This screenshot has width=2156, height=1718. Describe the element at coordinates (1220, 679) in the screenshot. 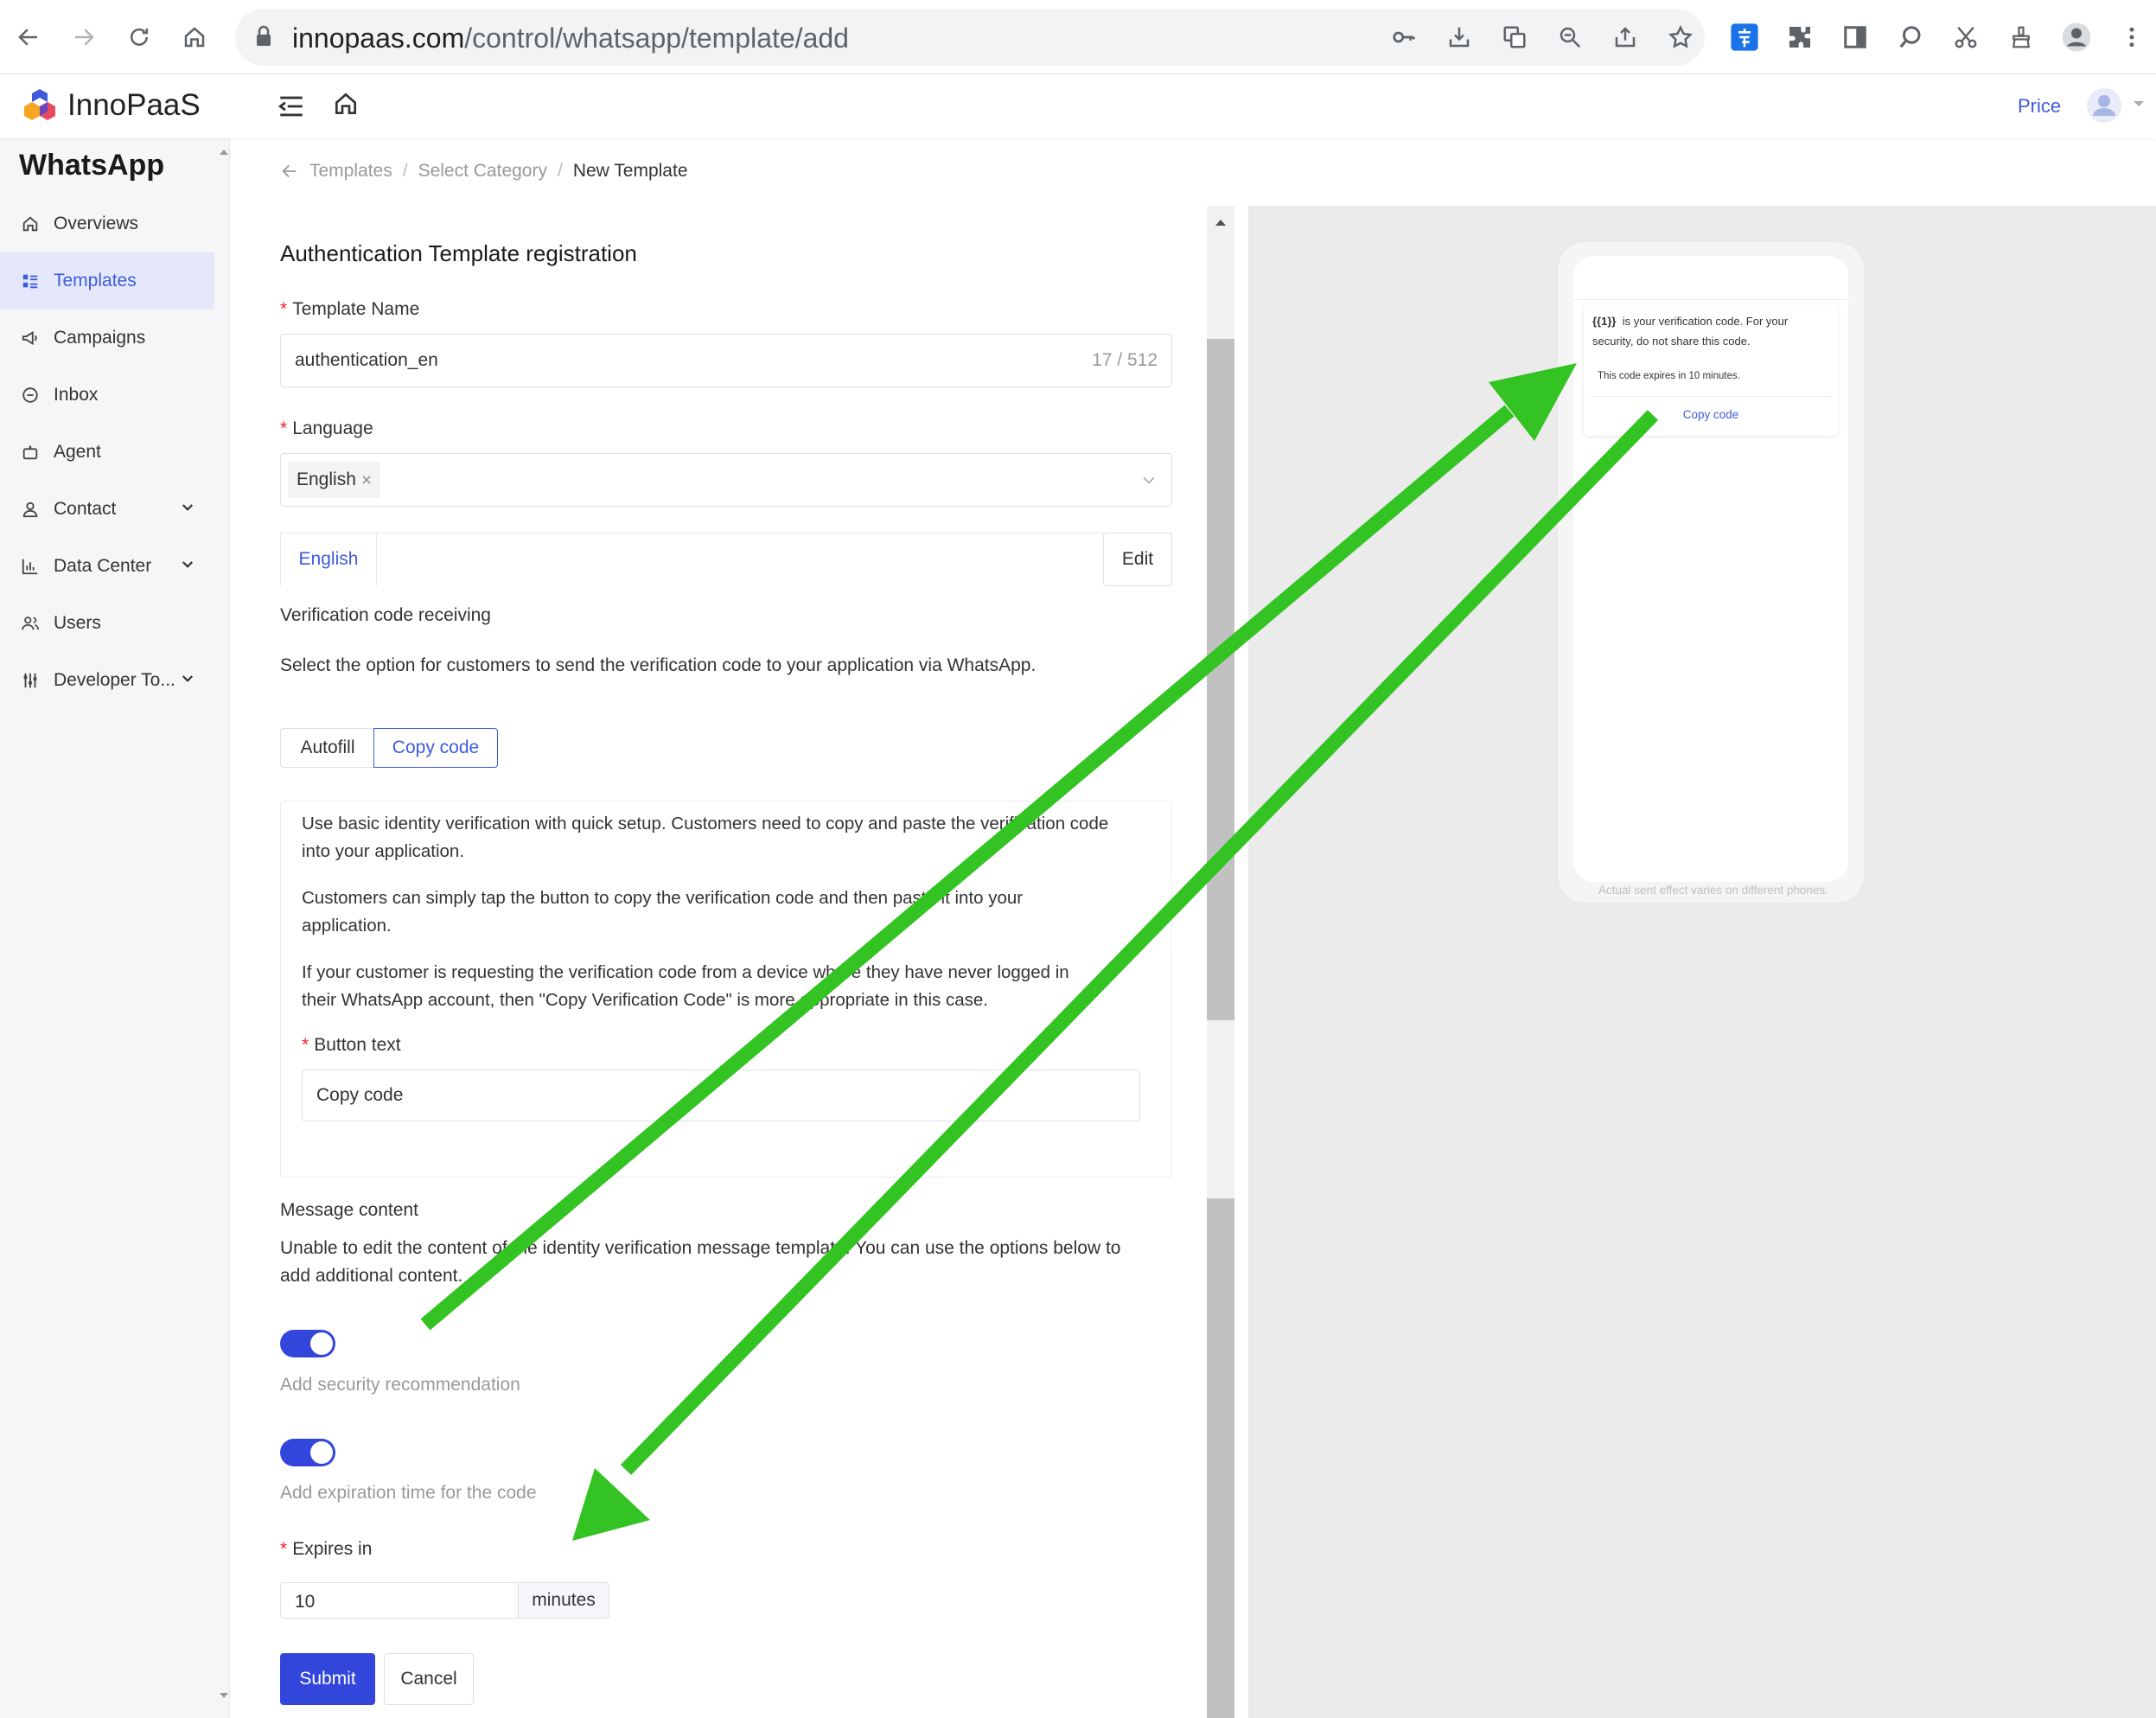

I see `scrollbar-thumb` at that location.